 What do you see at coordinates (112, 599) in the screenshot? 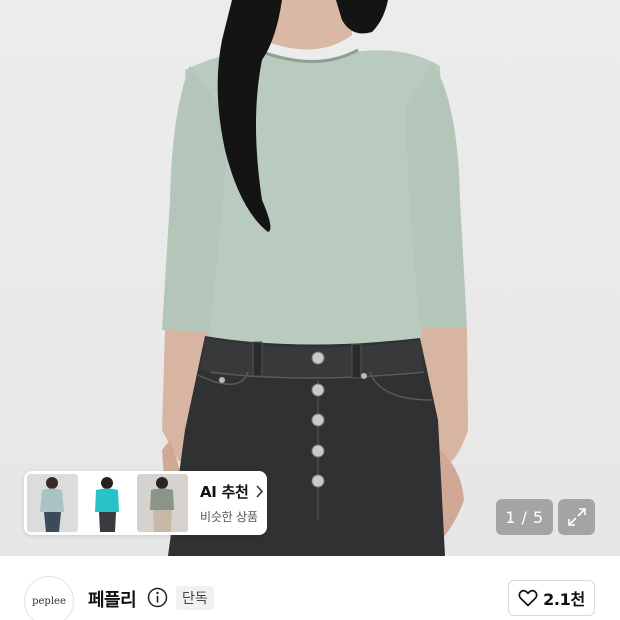
I see `shop-name: 페플리` at bounding box center [112, 599].